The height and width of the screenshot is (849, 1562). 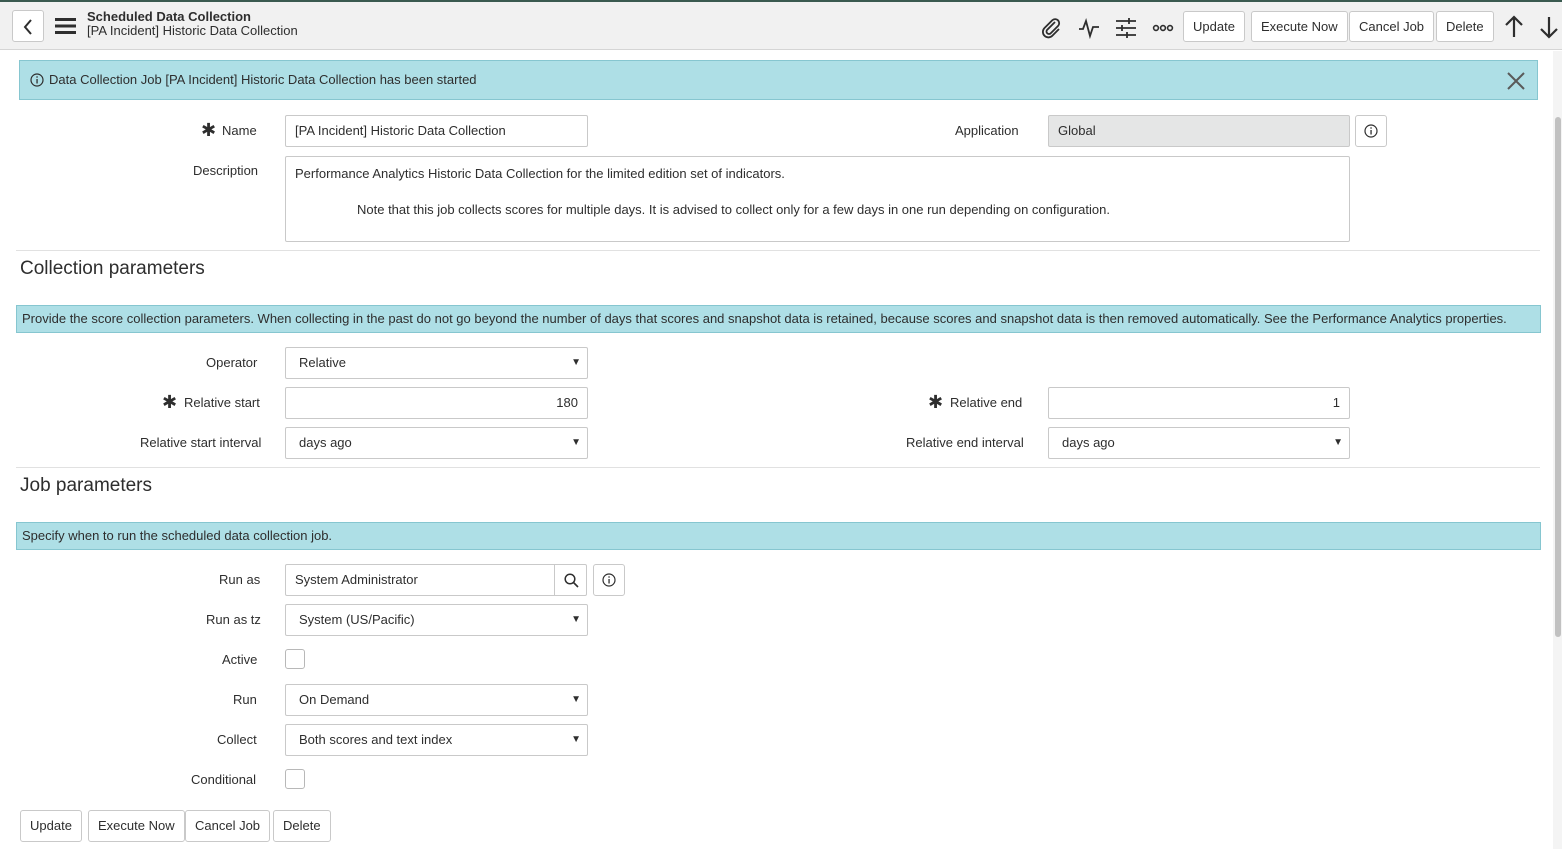 What do you see at coordinates (436, 443) in the screenshot?
I see `relative-start-interval-select: days ago ▼` at bounding box center [436, 443].